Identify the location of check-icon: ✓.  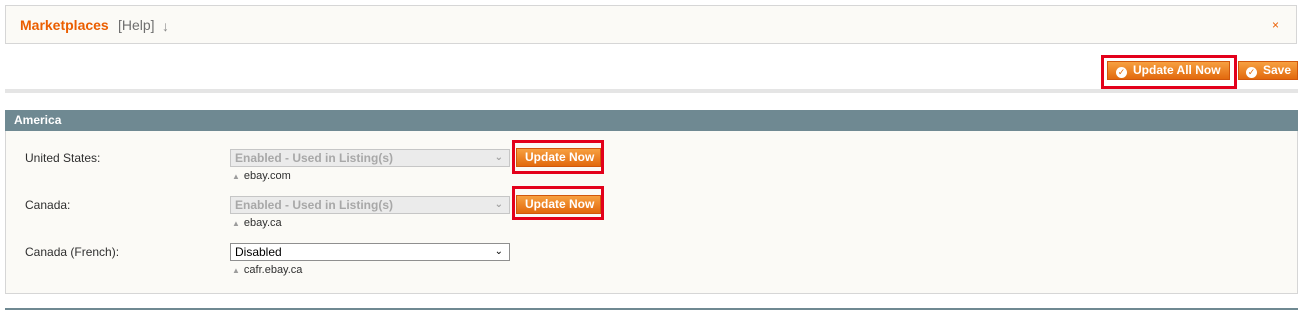
(1251, 72).